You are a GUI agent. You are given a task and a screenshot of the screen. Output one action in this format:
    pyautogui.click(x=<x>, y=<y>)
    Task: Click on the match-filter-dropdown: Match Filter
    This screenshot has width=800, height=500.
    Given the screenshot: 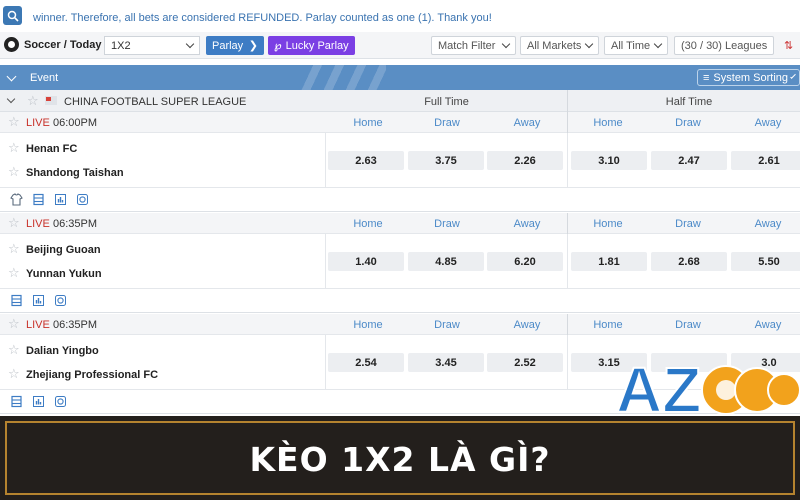 What is the action you would take?
    pyautogui.click(x=473, y=45)
    